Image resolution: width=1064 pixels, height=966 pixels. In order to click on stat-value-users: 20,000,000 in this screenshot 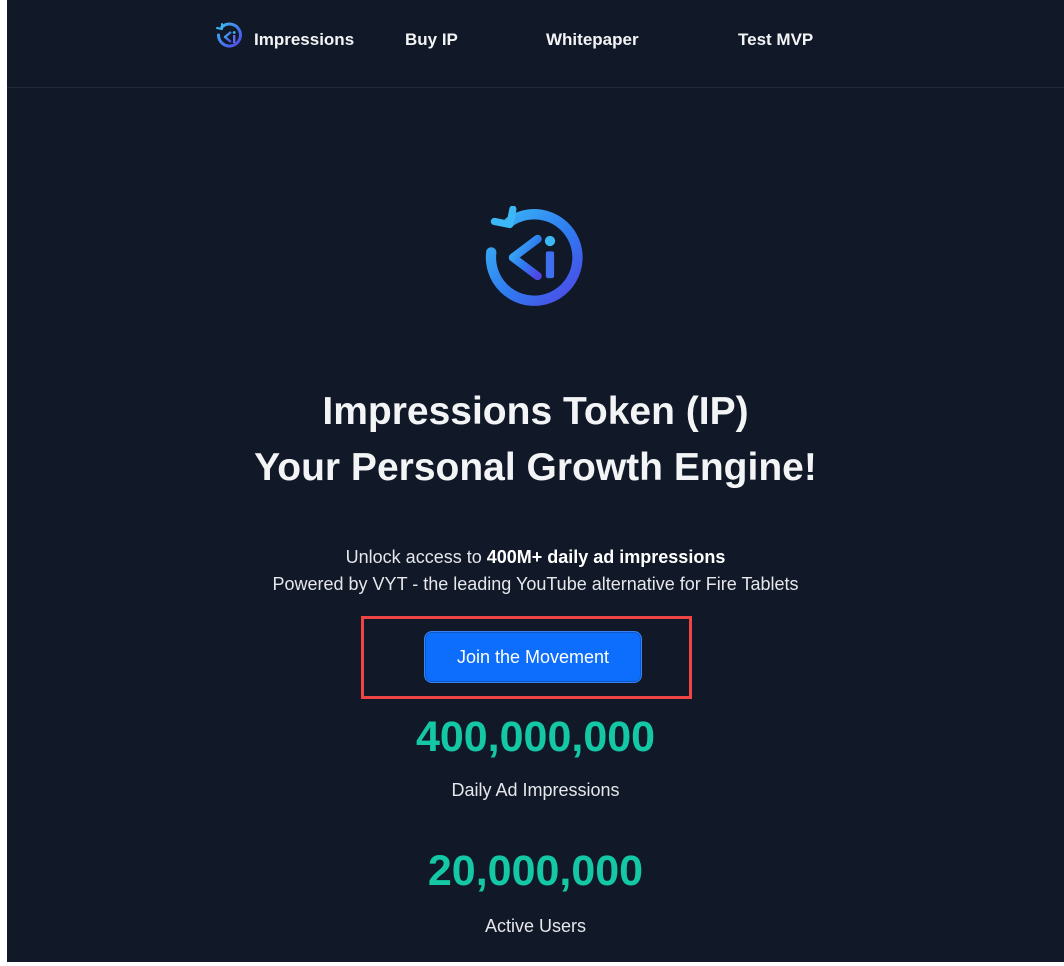, I will do `click(535, 871)`.